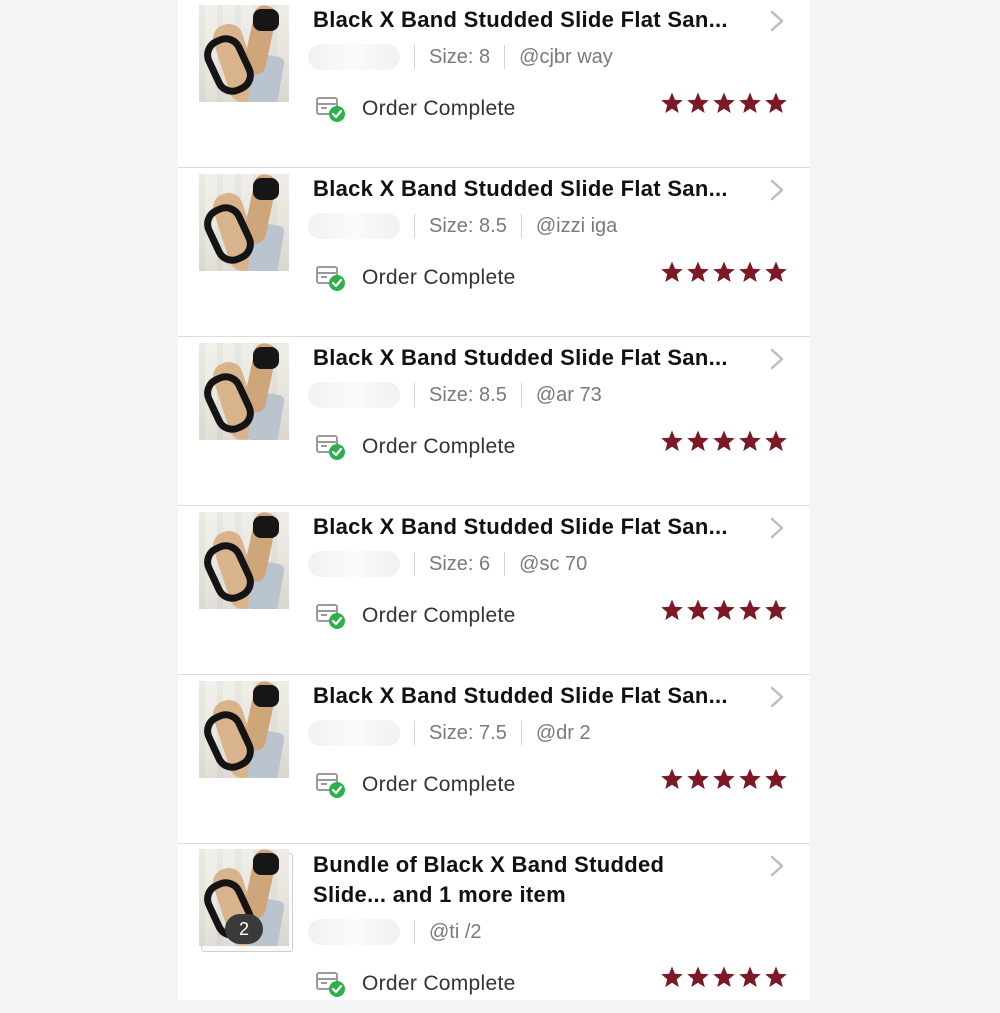  I want to click on order-meta: Size: 7.5 @dr 2, so click(449, 733).